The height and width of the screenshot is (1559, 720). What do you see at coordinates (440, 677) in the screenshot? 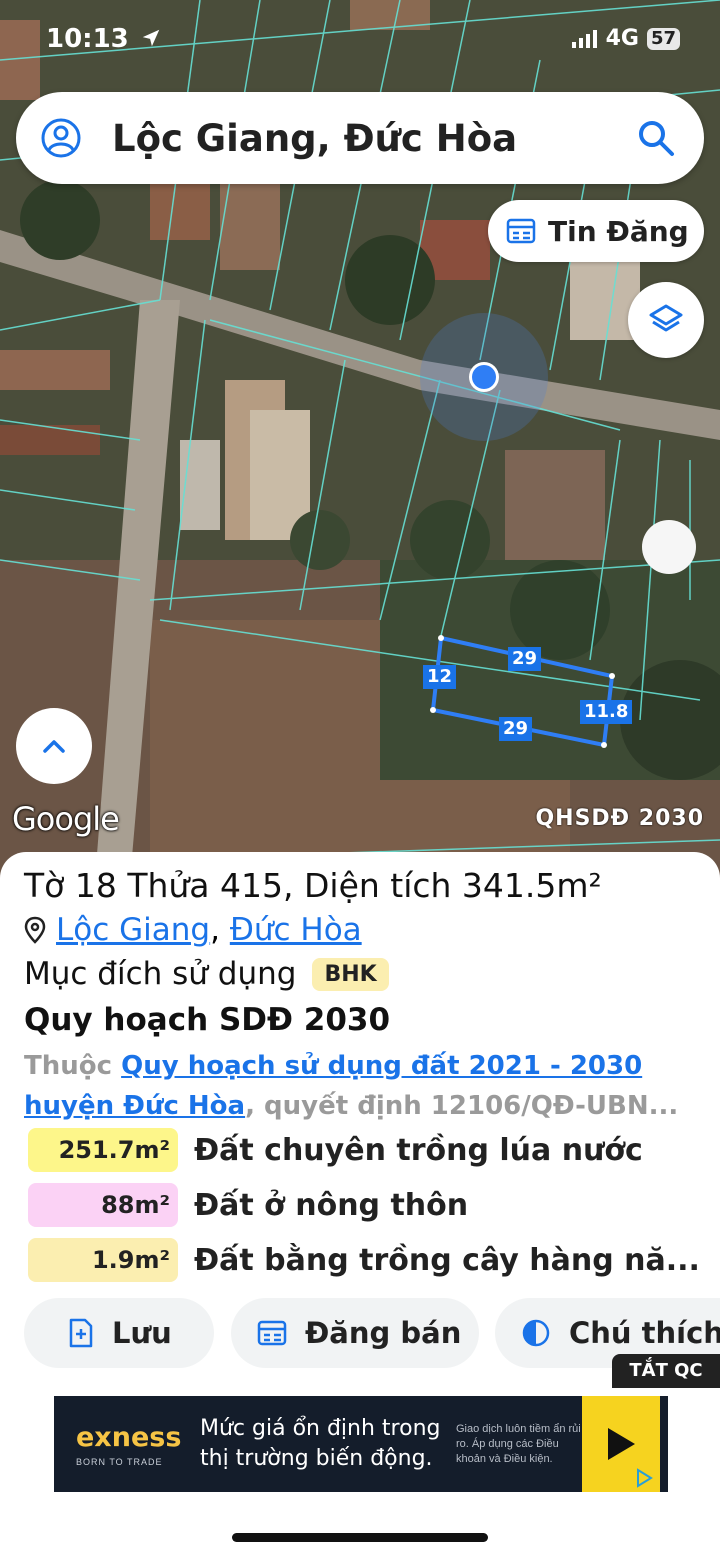
I see `dimension-left-label: 12` at bounding box center [440, 677].